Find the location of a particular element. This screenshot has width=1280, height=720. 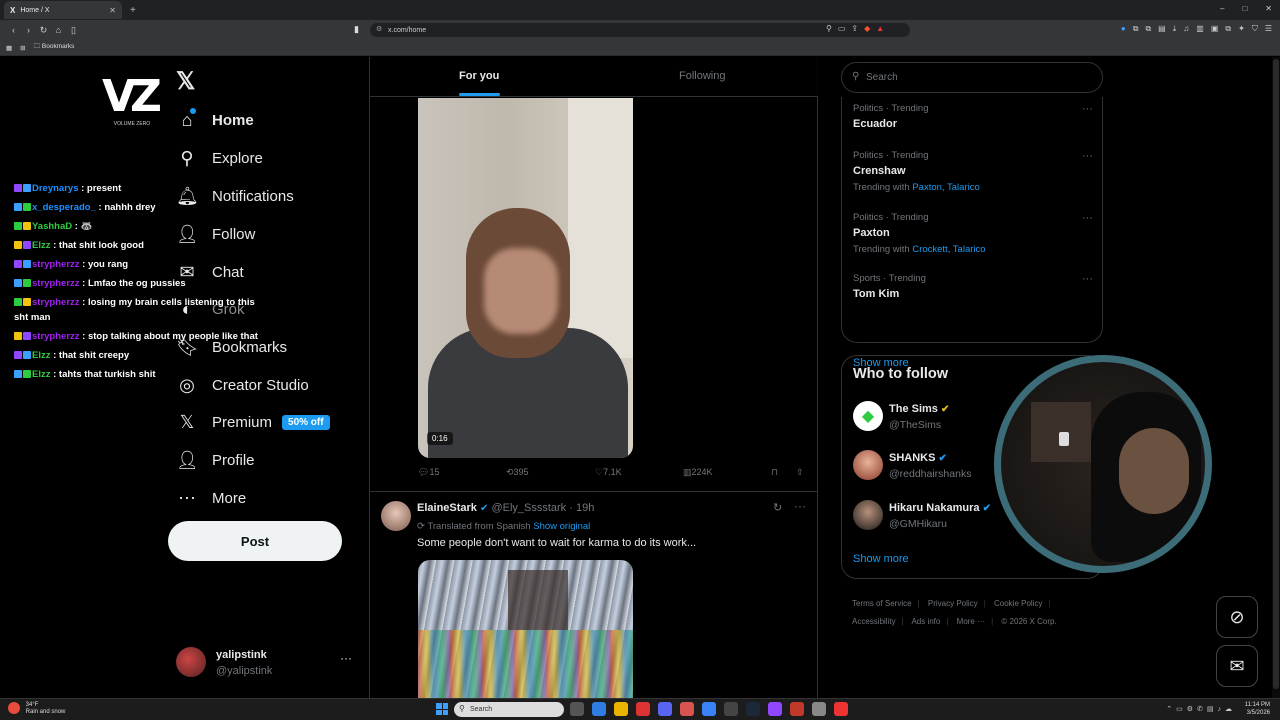

trend-item: Politics · Trending Ecuador ··· is located at coordinates (973, 116).